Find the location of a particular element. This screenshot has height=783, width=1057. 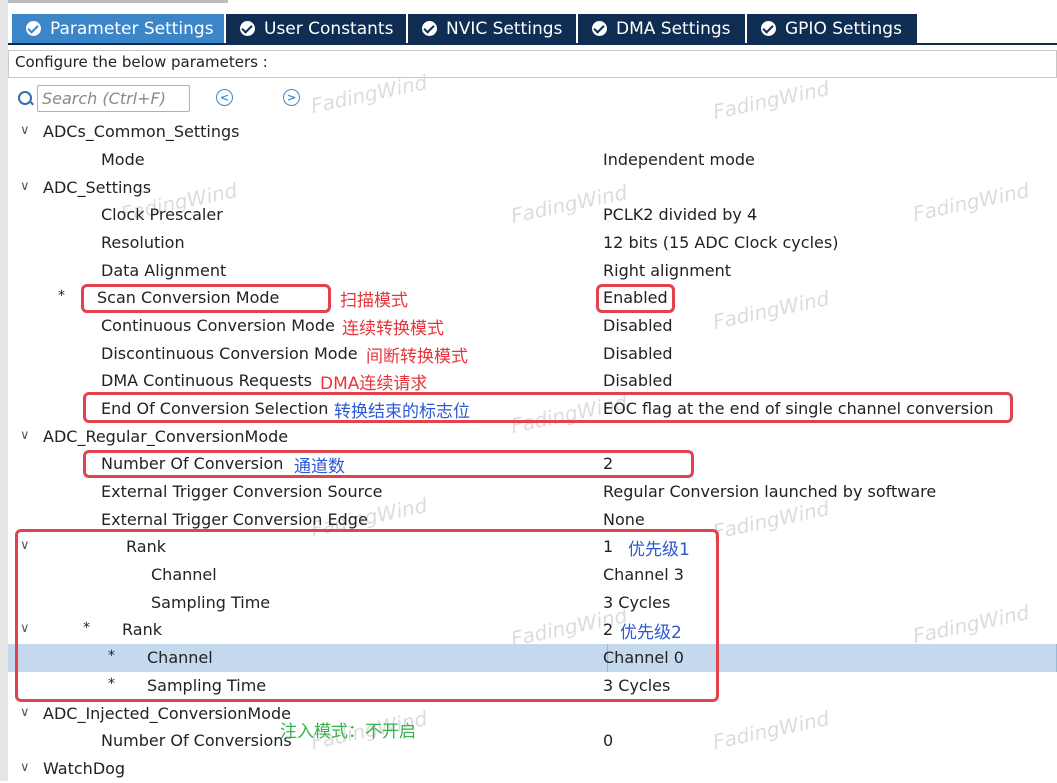

highlight-box-scan-value is located at coordinates (635, 298).